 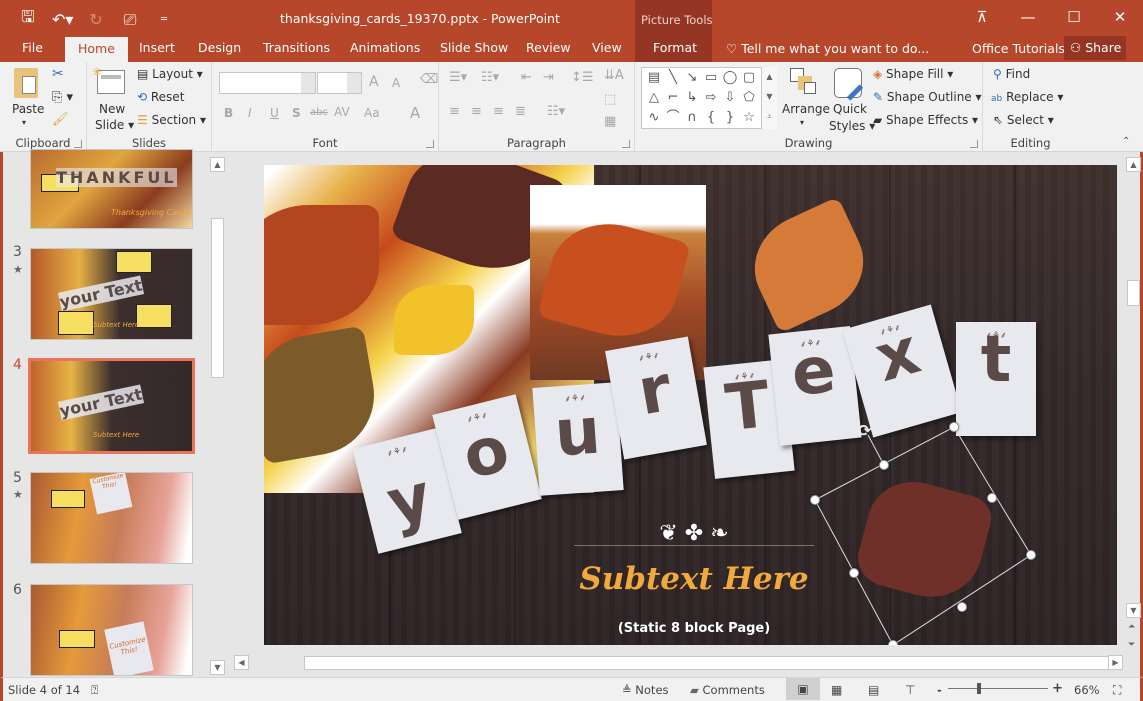 What do you see at coordinates (1131, 627) in the screenshot?
I see `previous-slide-icon: ⏶` at bounding box center [1131, 627].